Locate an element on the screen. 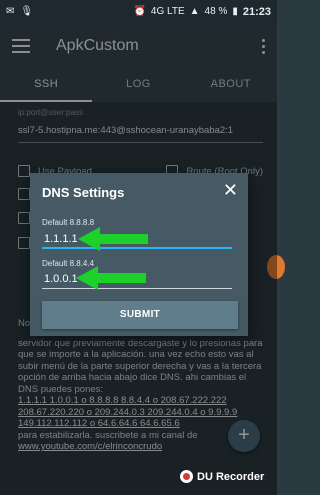 This screenshot has width=320, height=495. submit-button: SUBMIT is located at coordinates (140, 315).